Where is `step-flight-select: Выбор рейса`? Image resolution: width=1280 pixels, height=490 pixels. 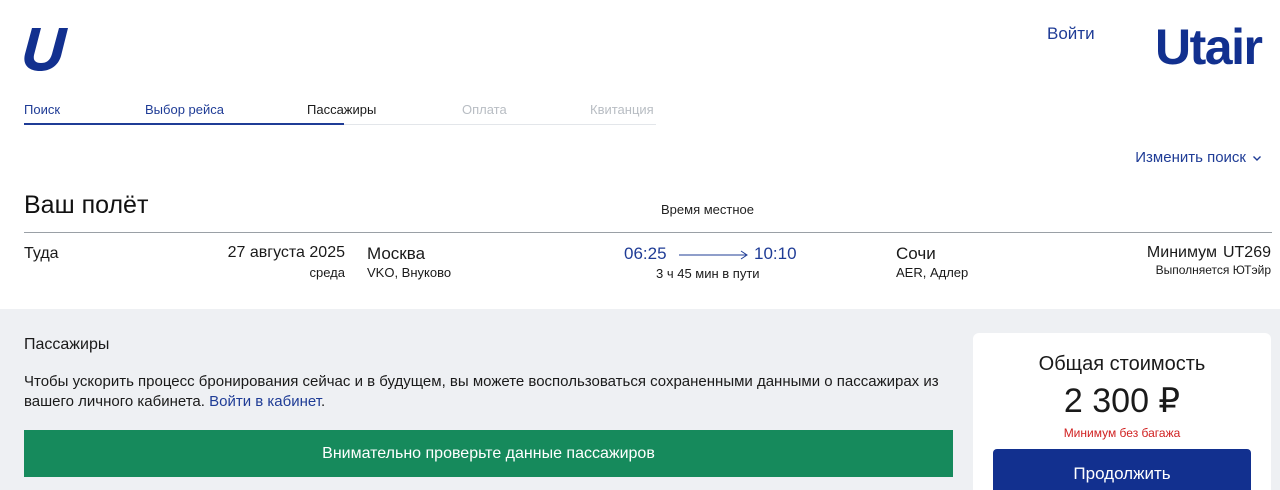 step-flight-select: Выбор рейса is located at coordinates (184, 109).